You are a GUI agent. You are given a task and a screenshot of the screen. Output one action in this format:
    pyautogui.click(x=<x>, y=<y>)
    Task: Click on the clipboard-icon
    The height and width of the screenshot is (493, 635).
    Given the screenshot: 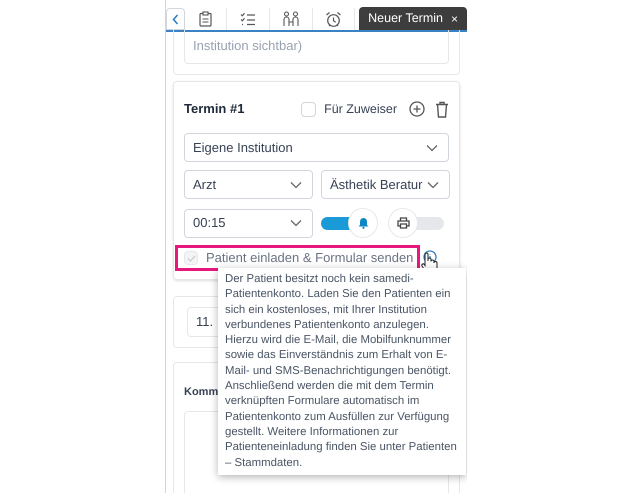 What is the action you would take?
    pyautogui.click(x=205, y=19)
    